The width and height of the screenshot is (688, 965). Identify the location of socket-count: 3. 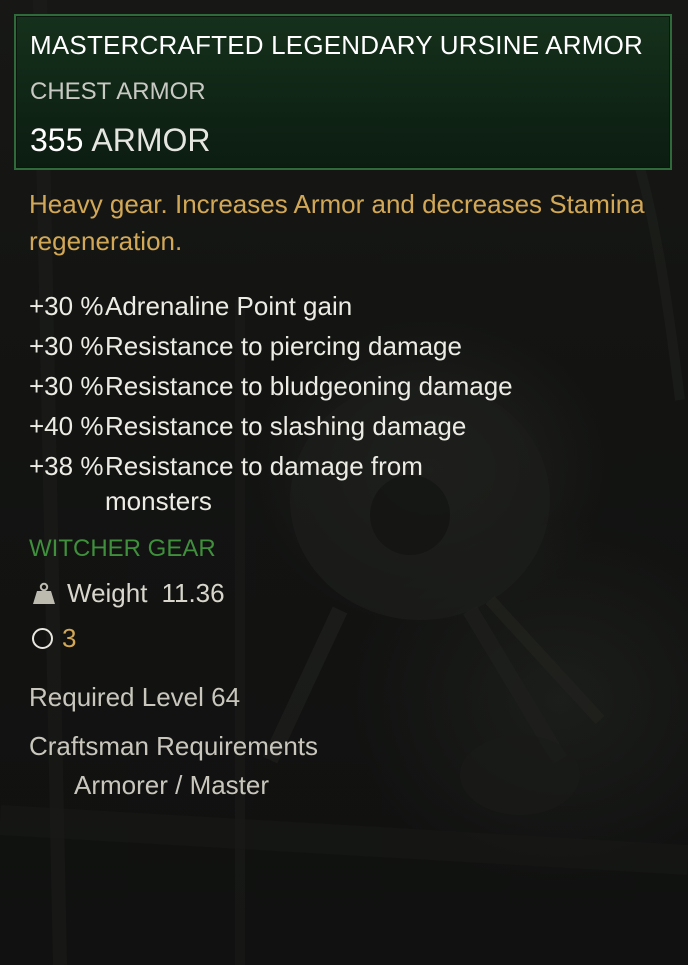
(69, 638).